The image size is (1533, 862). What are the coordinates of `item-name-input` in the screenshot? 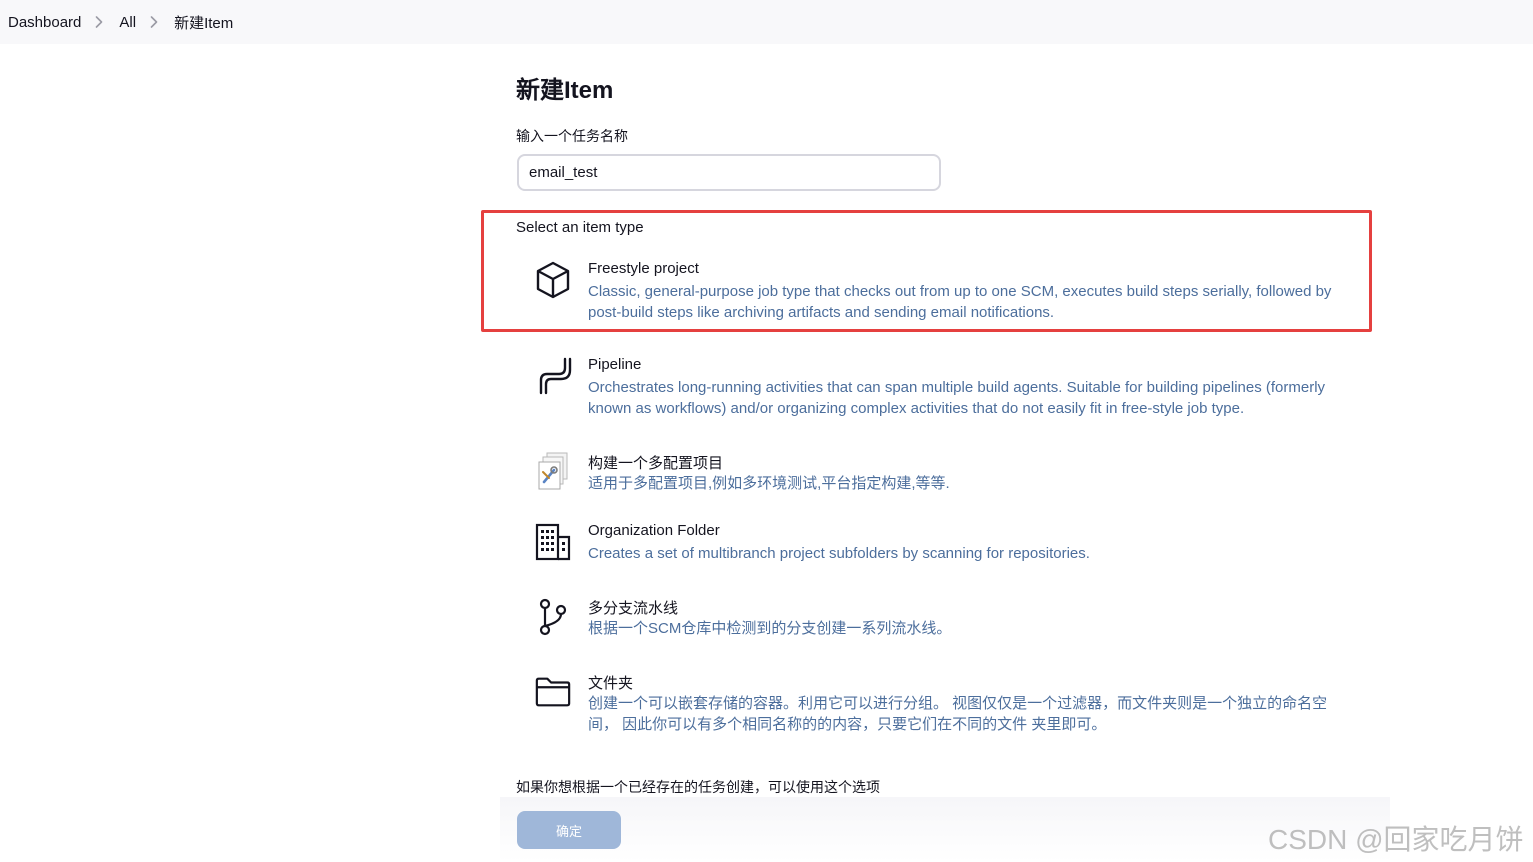 It's located at (729, 172).